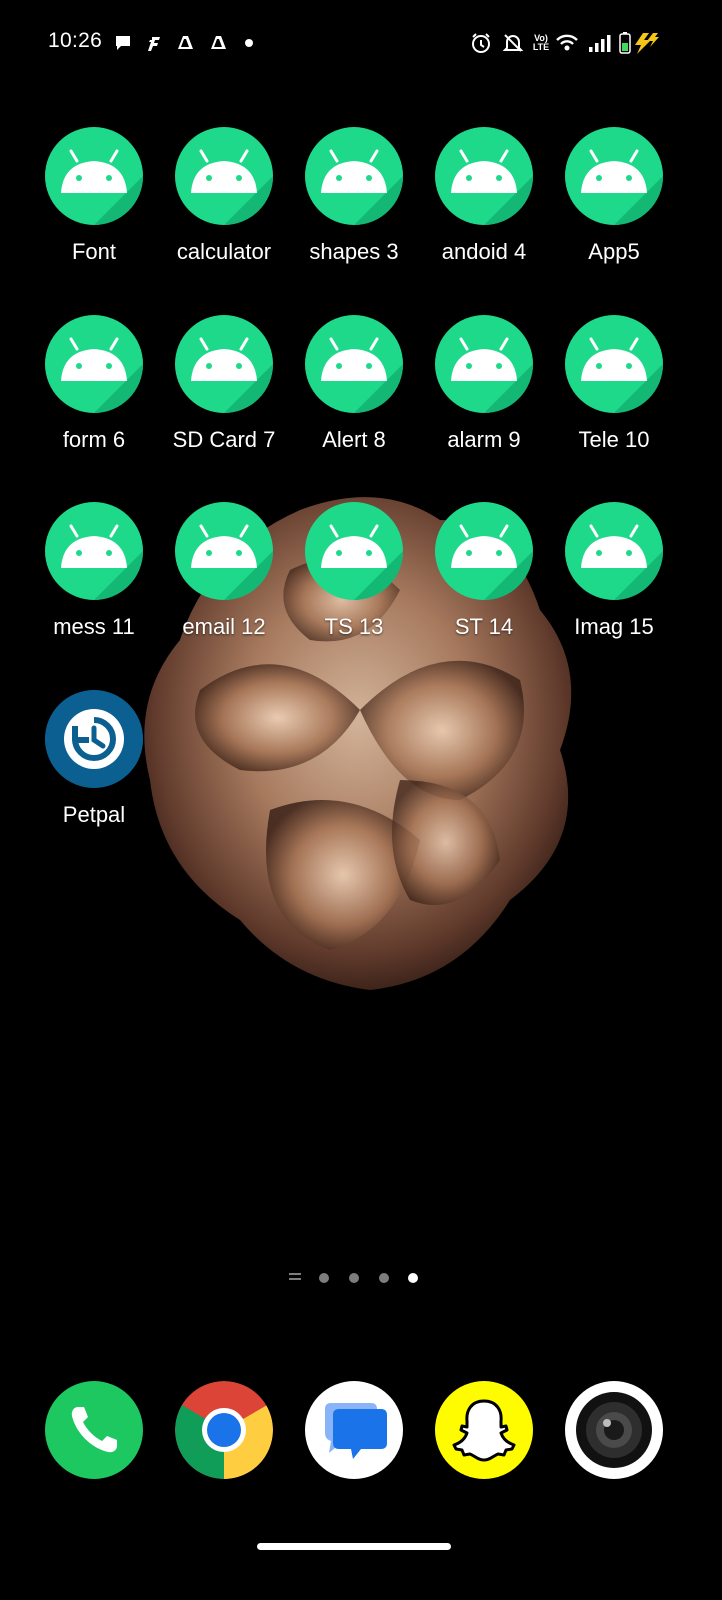  Describe the element at coordinates (295, 1278) in the screenshot. I see `feed-page-indicator` at that location.